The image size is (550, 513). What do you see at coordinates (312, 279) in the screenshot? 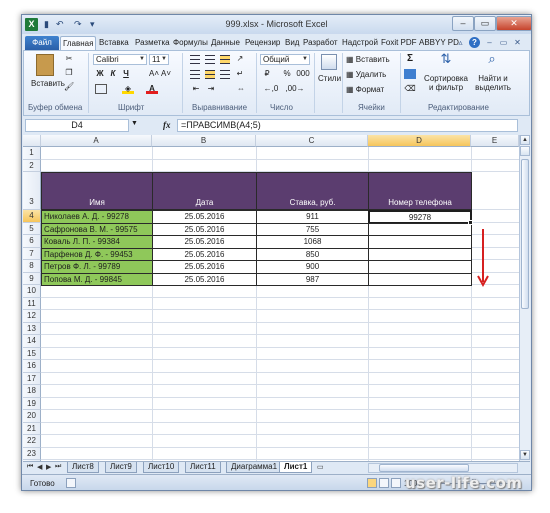
I see `table-cell-rate: 987` at bounding box center [312, 279].